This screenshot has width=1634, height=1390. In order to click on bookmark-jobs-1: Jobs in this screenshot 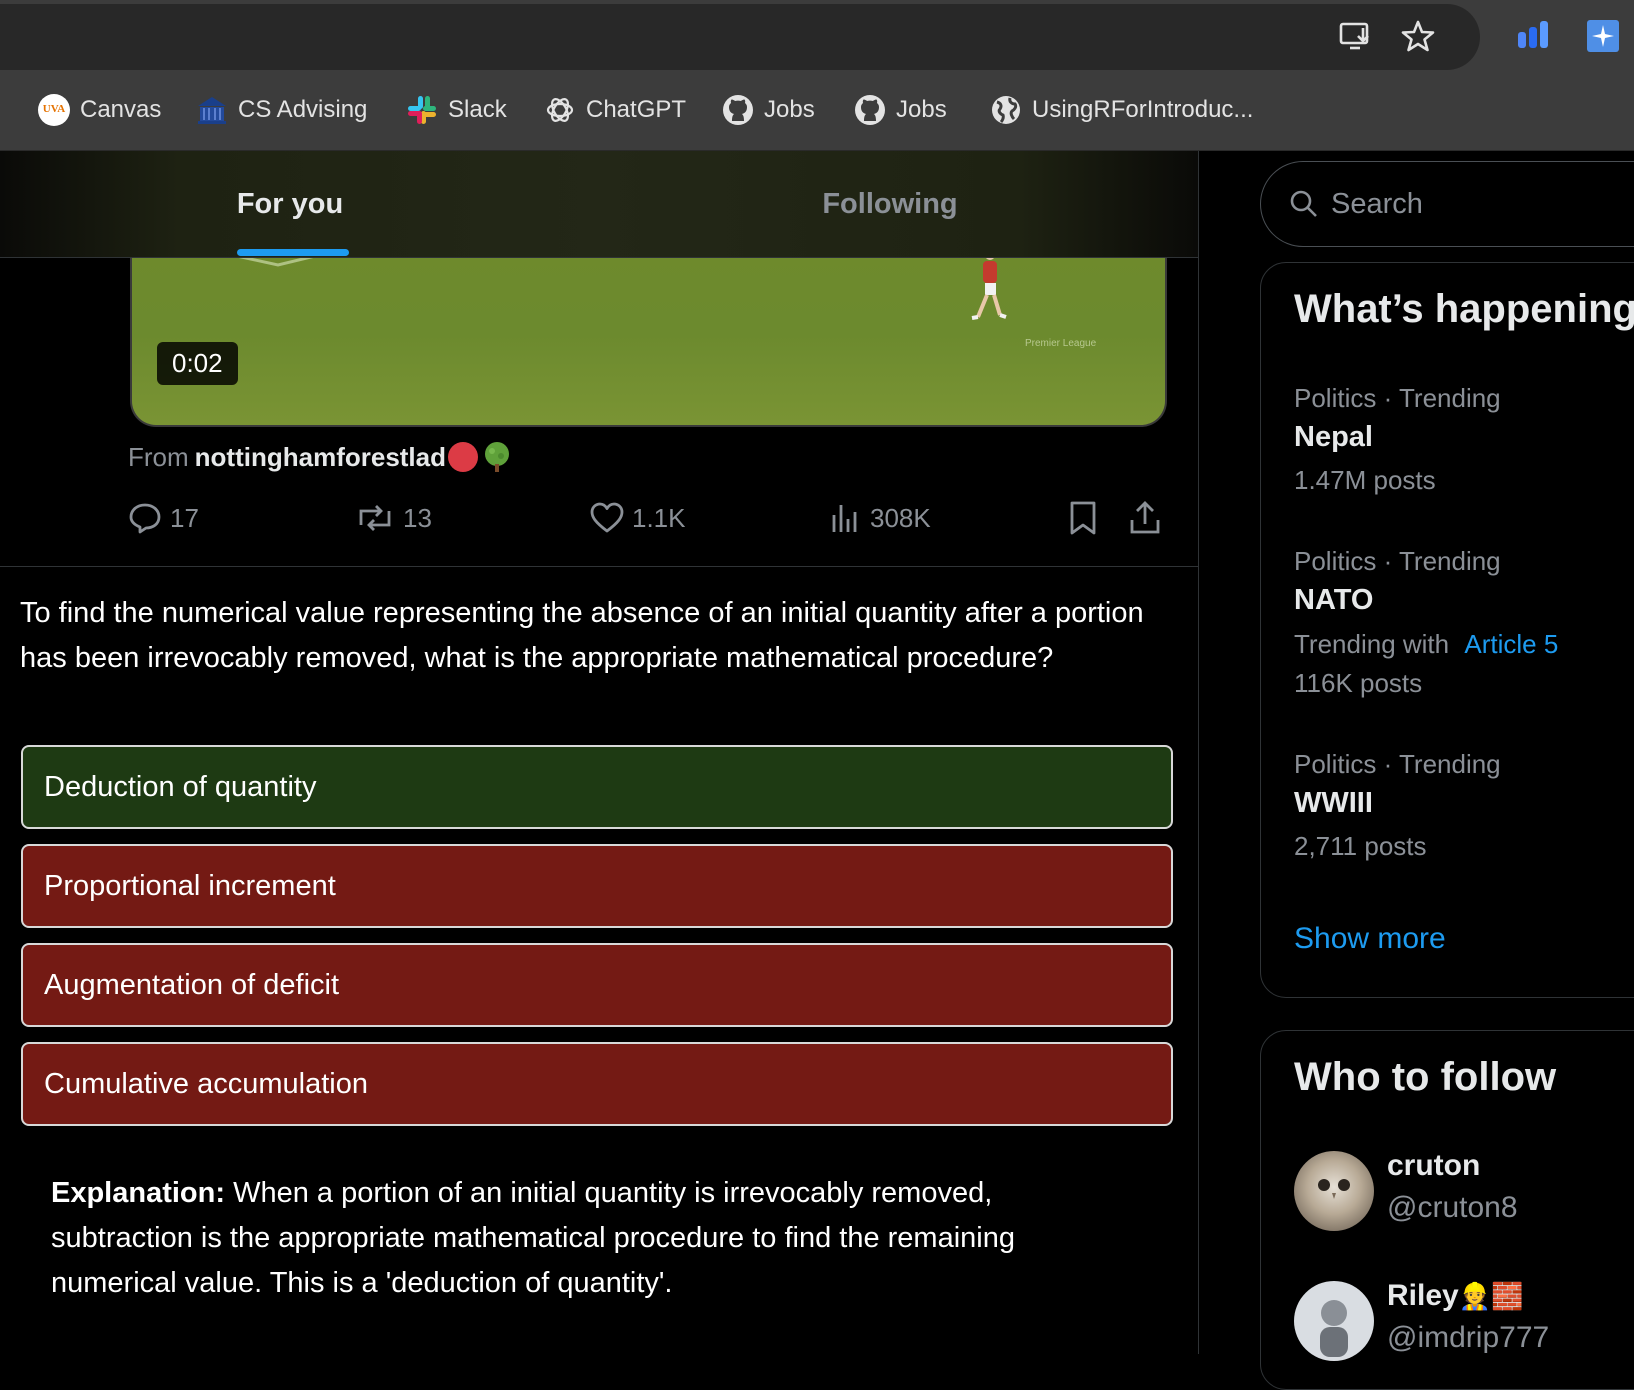, I will do `click(768, 110)`.